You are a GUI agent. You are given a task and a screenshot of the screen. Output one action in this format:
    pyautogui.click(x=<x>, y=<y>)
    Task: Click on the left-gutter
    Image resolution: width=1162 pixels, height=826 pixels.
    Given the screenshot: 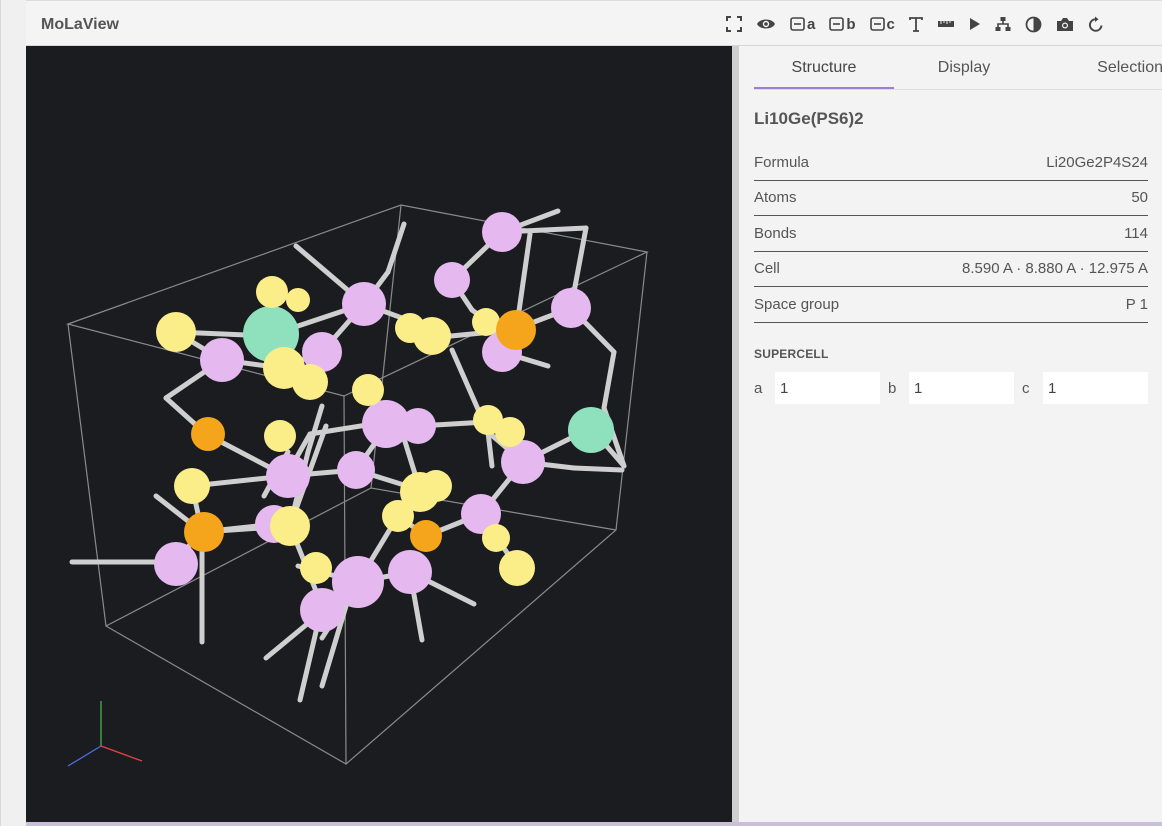 What is the action you would take?
    pyautogui.click(x=13, y=413)
    